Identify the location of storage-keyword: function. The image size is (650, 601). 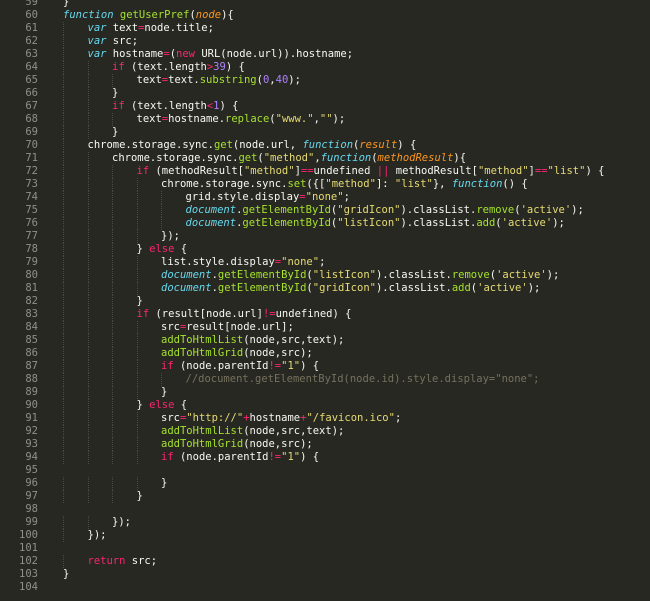
(88, 15).